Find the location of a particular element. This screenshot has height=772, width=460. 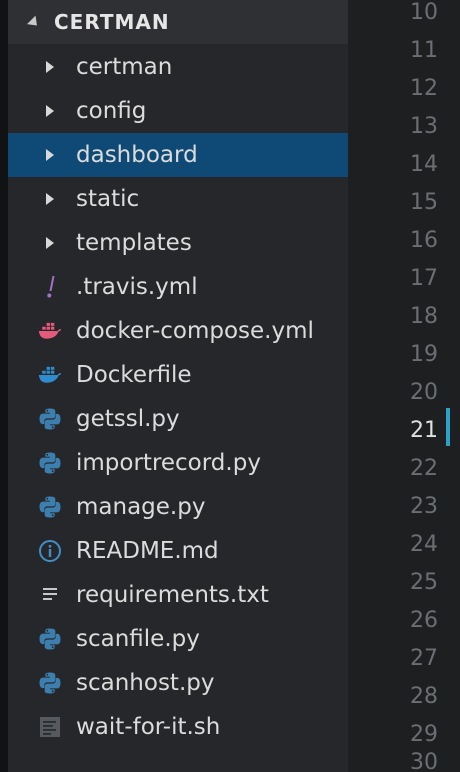

tree-item-importrecord-py: importrecord.py is located at coordinates (178, 463).